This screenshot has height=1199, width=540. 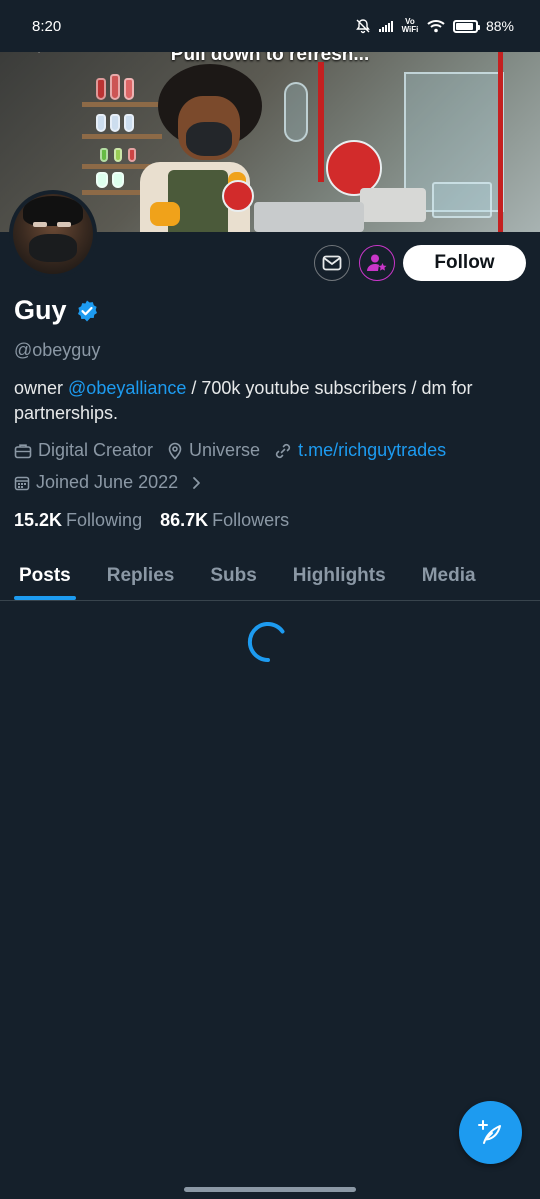 I want to click on tab-label: Media, so click(x=448, y=575).